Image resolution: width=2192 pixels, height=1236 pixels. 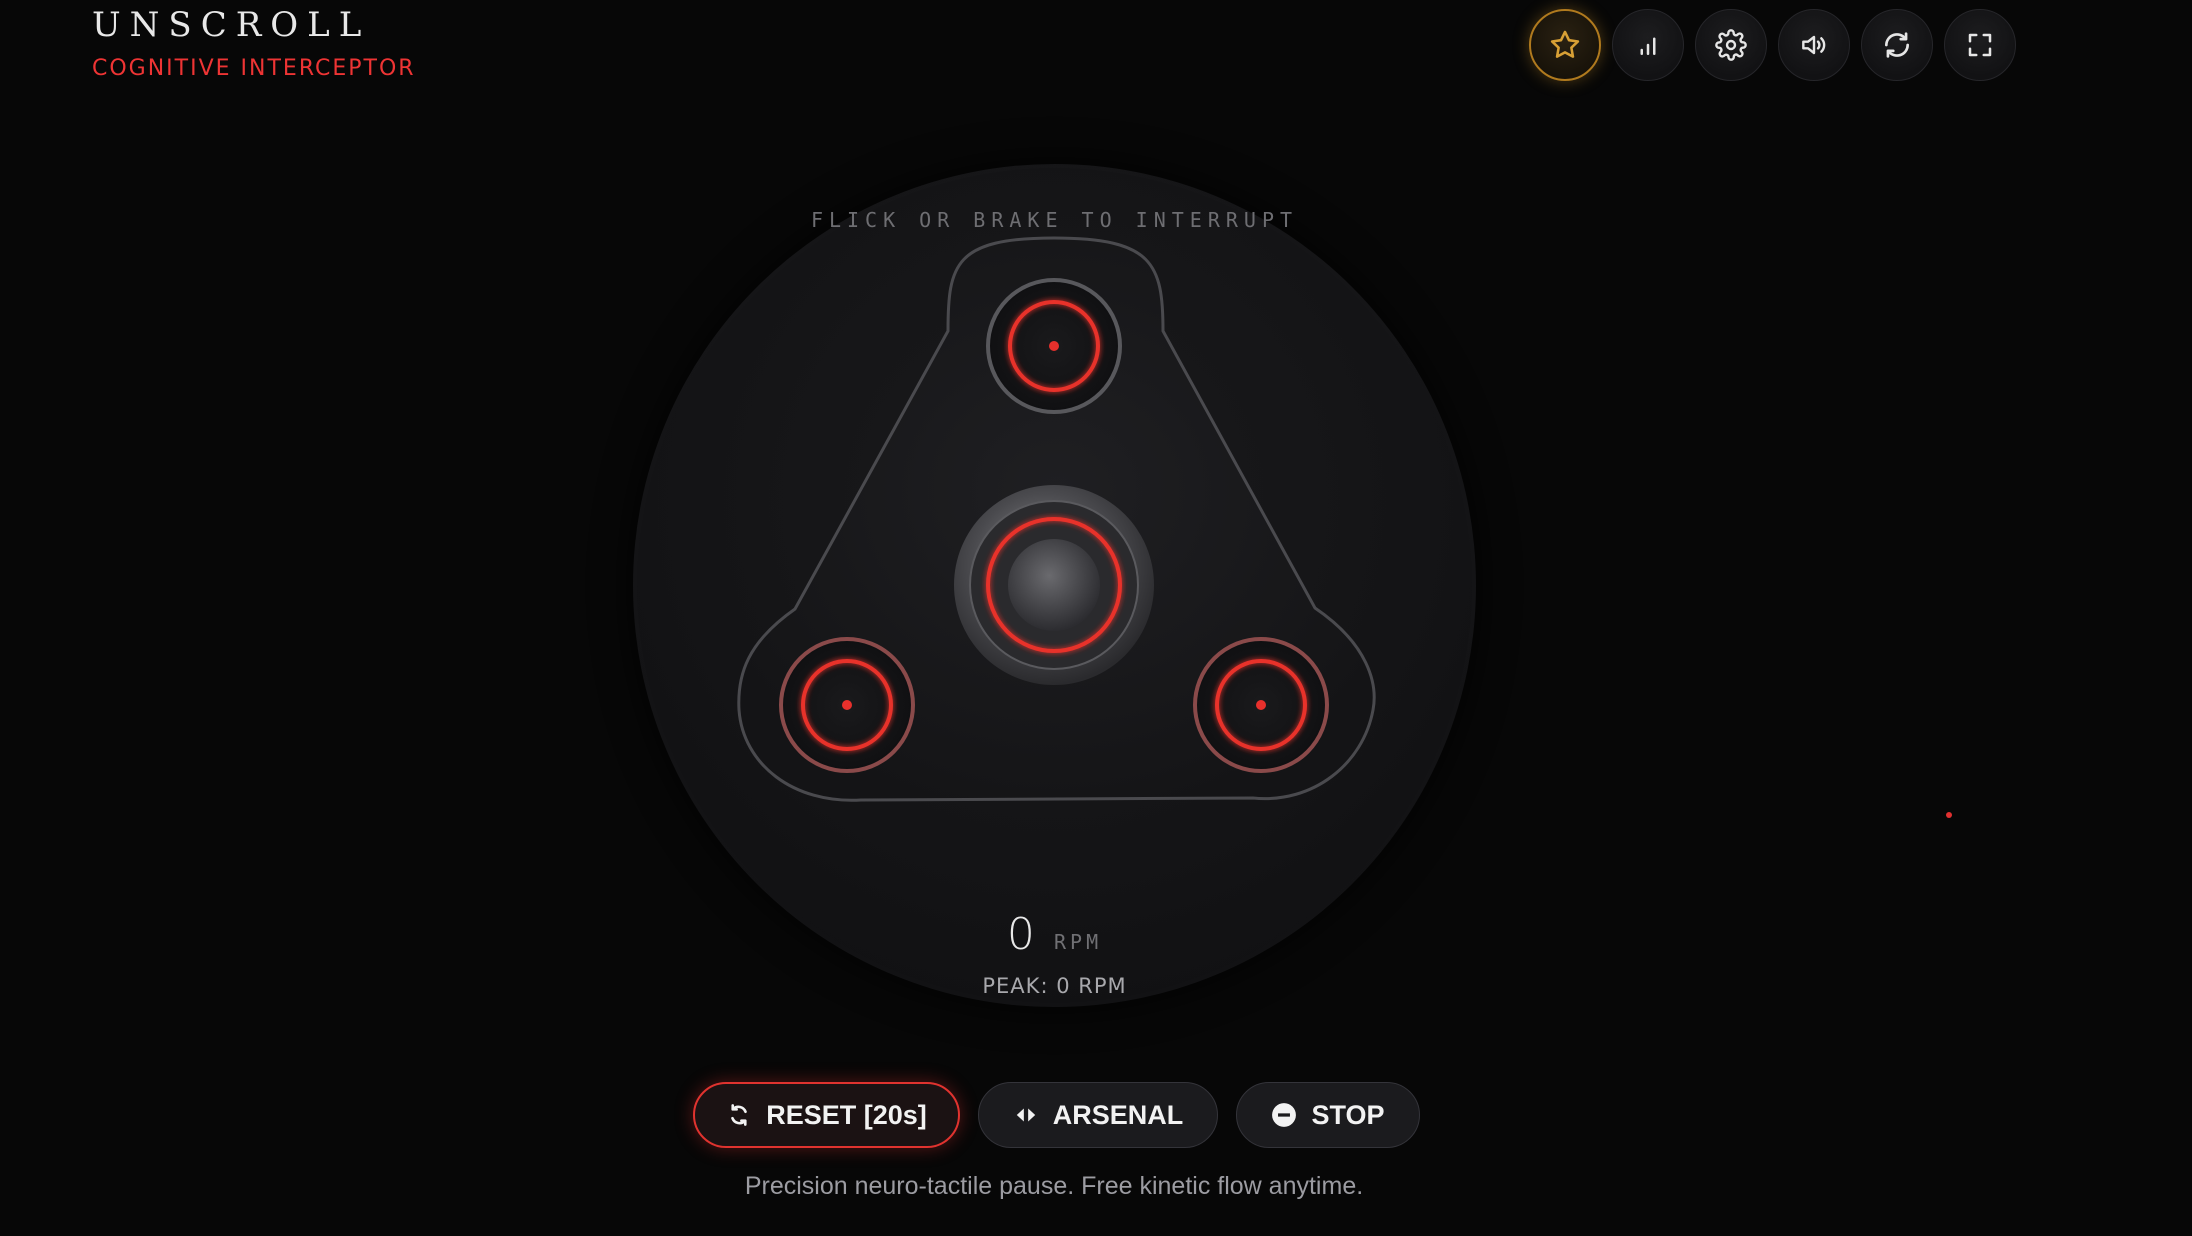 What do you see at coordinates (254, 68) in the screenshot?
I see `app-subtitle: COGNITIVE INTERCEPTOR` at bounding box center [254, 68].